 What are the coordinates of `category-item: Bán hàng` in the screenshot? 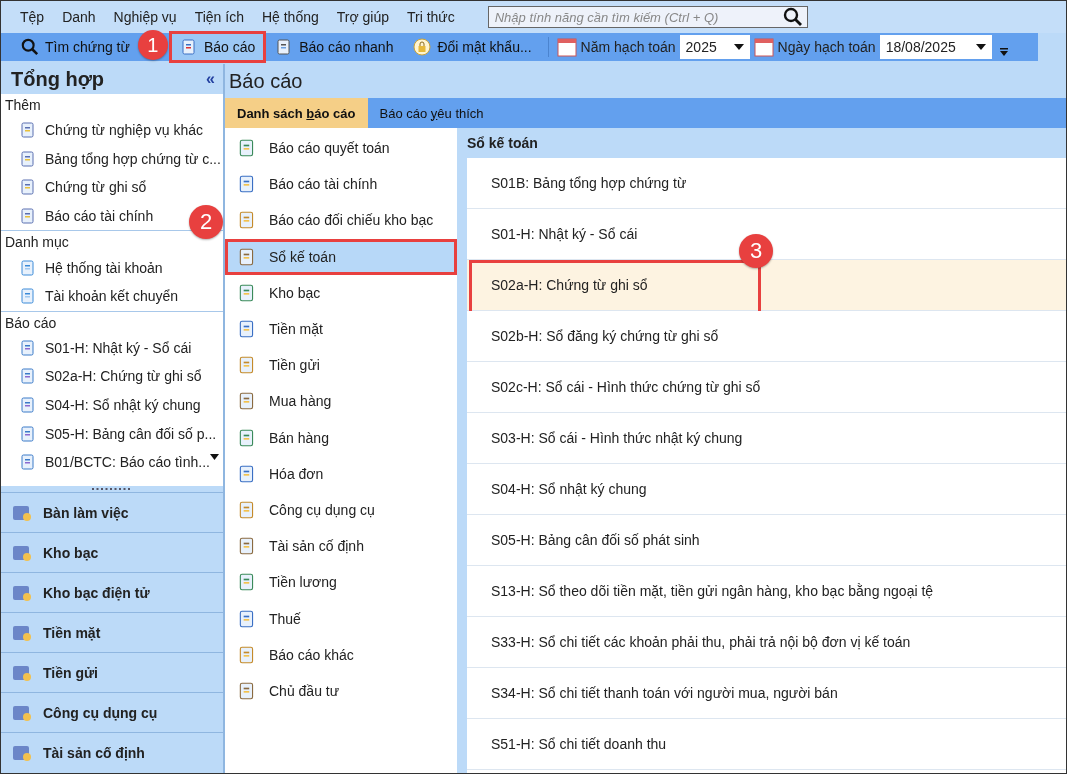 It's located at (341, 437).